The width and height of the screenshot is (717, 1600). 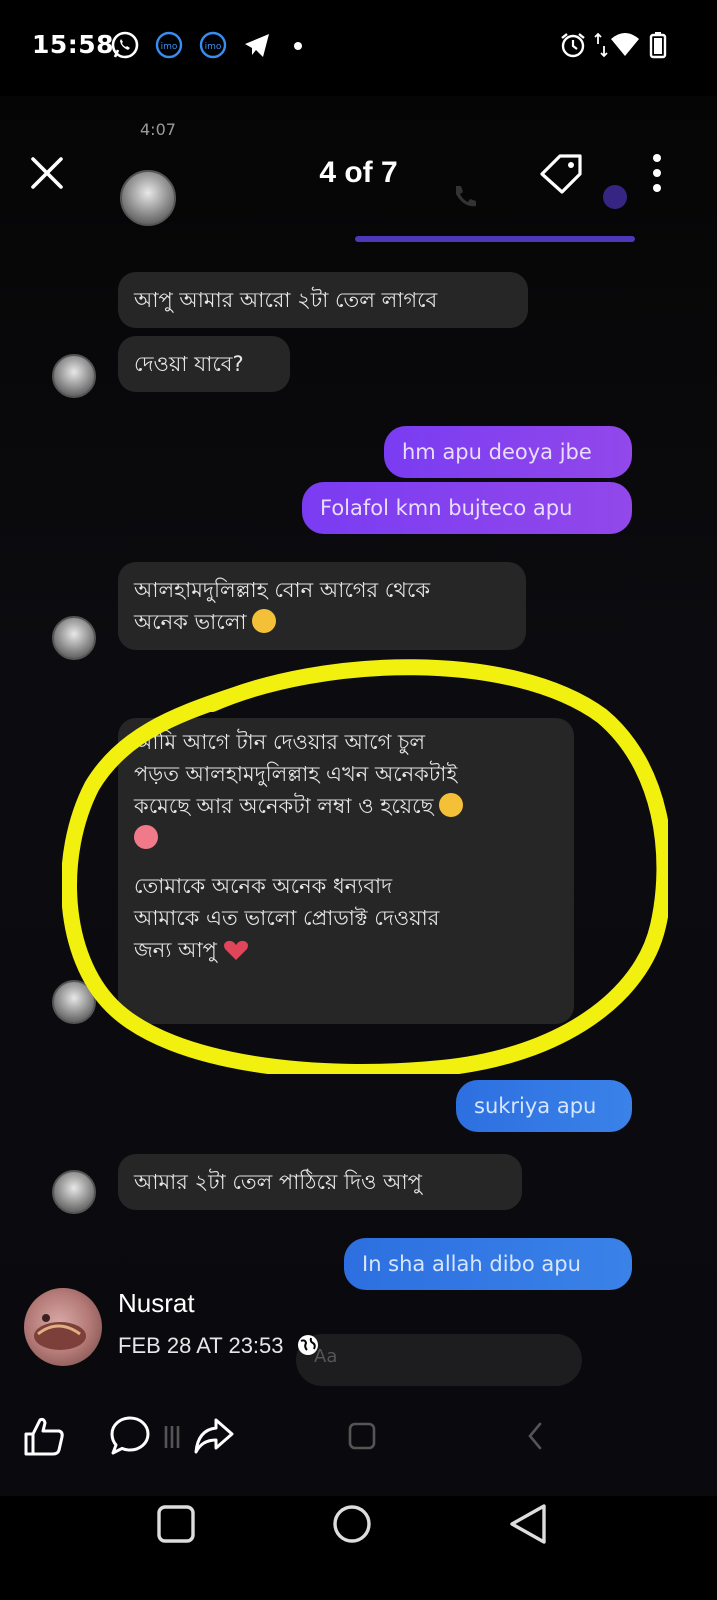 I want to click on message-text: sukriya apu, so click(x=535, y=1106).